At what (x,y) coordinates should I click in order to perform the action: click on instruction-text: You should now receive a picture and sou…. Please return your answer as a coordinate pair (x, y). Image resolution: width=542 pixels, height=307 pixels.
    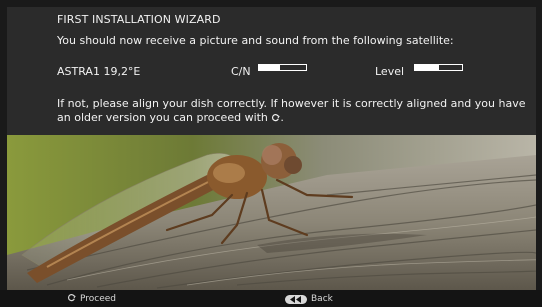
    Looking at the image, I should click on (255, 40).